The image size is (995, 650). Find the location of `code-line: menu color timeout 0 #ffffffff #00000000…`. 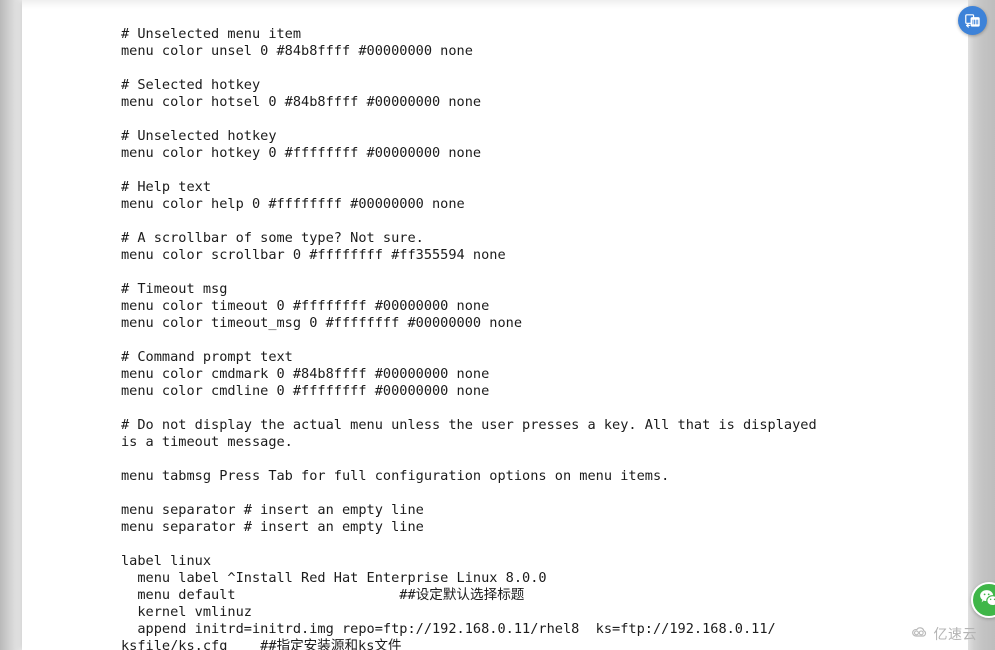

code-line: menu color timeout 0 #ffffffff #00000000… is located at coordinates (305, 305).